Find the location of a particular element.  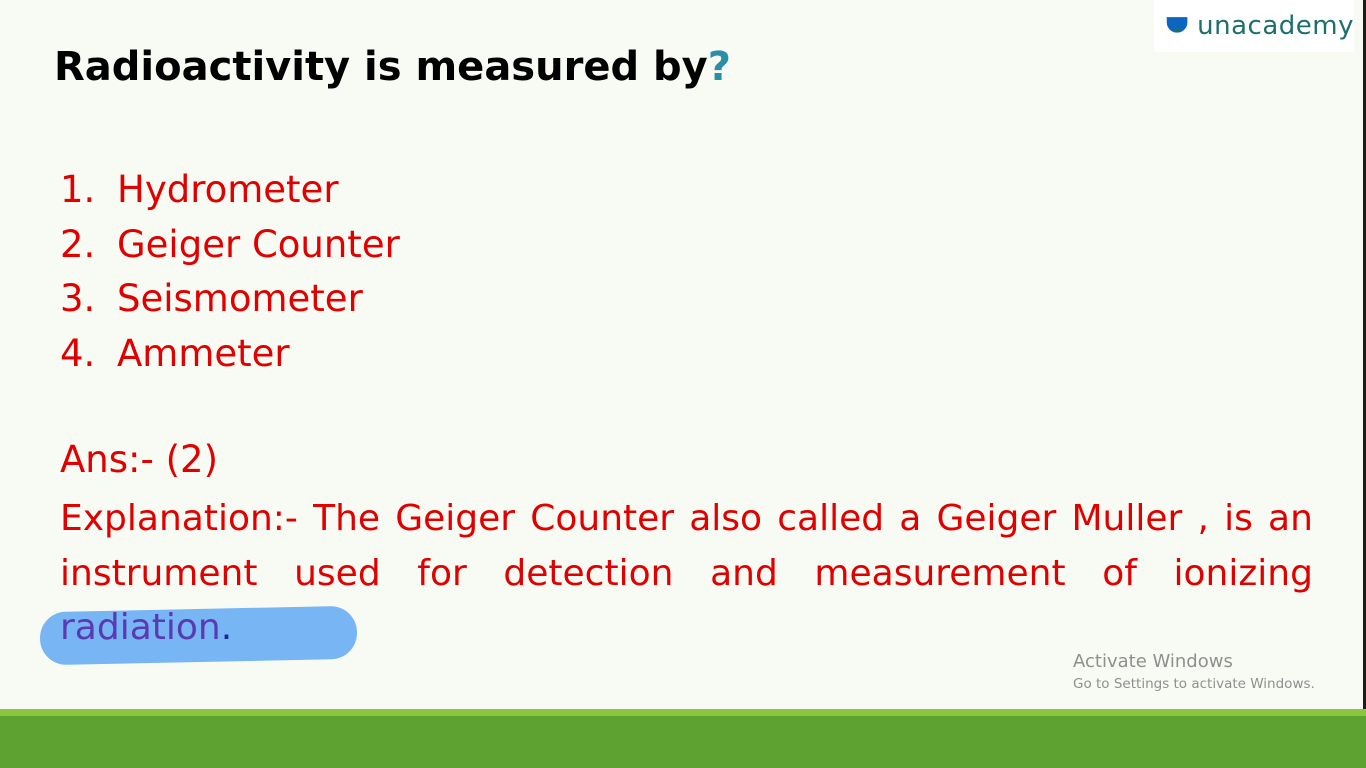

explanation-period: . is located at coordinates (226, 627).